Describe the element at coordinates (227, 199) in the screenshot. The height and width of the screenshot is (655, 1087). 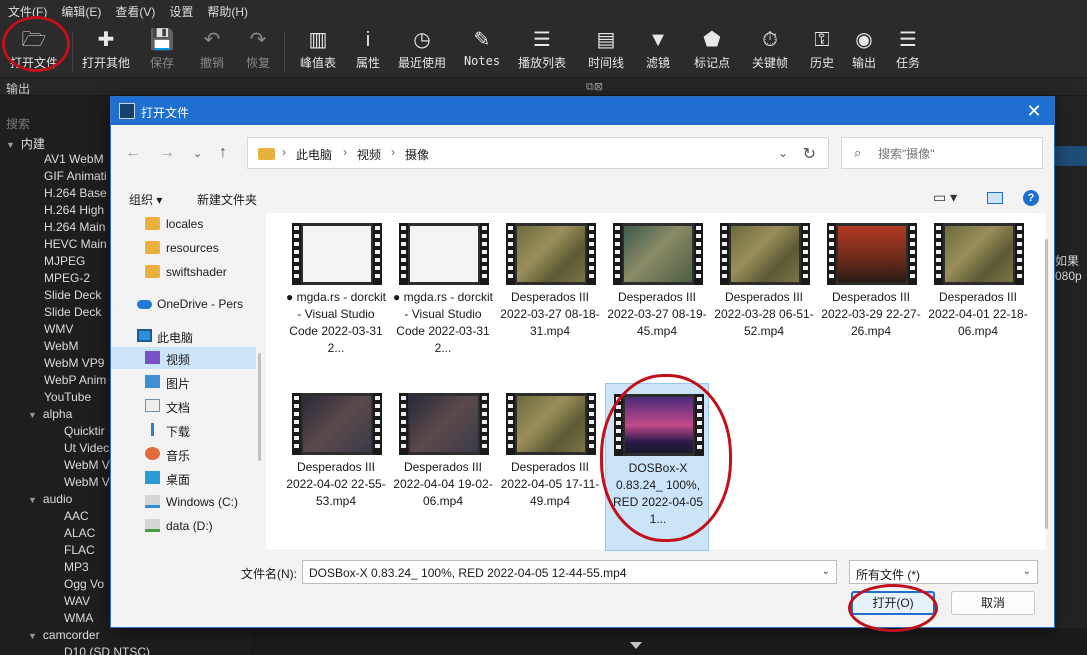
I see `new-folder-button: 新建文件夹` at that location.